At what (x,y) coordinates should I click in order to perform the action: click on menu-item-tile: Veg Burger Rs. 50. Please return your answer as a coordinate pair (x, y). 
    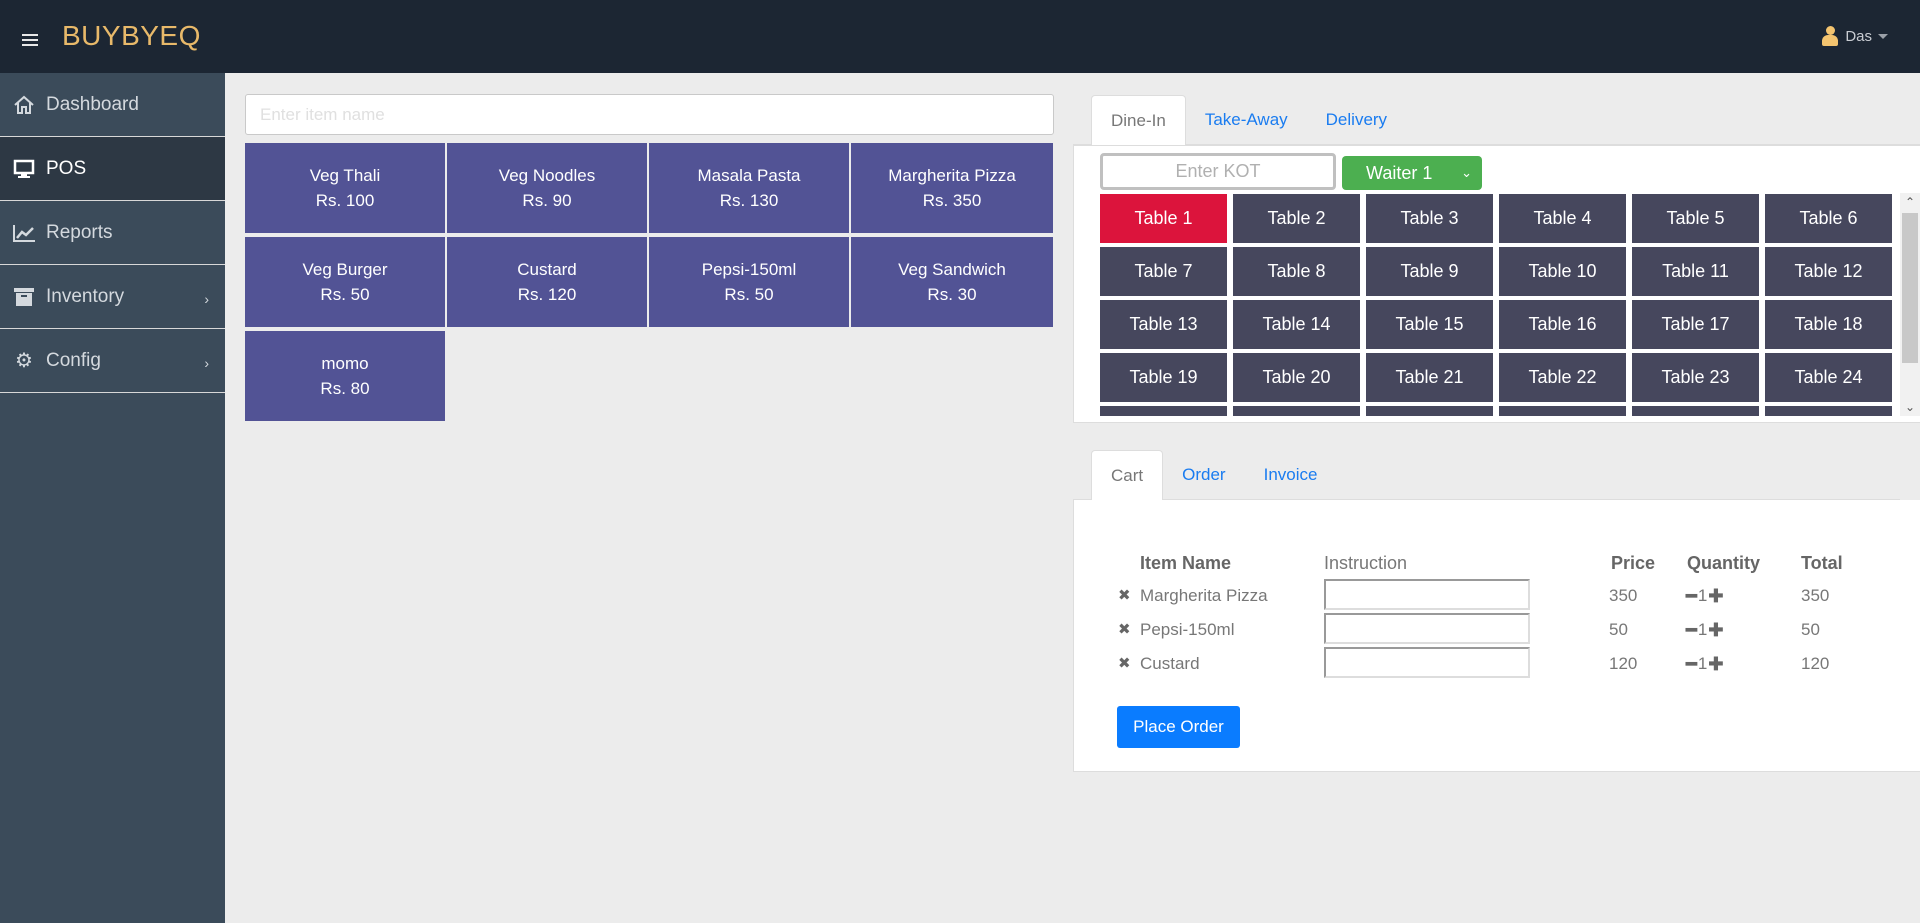
    Looking at the image, I should click on (345, 282).